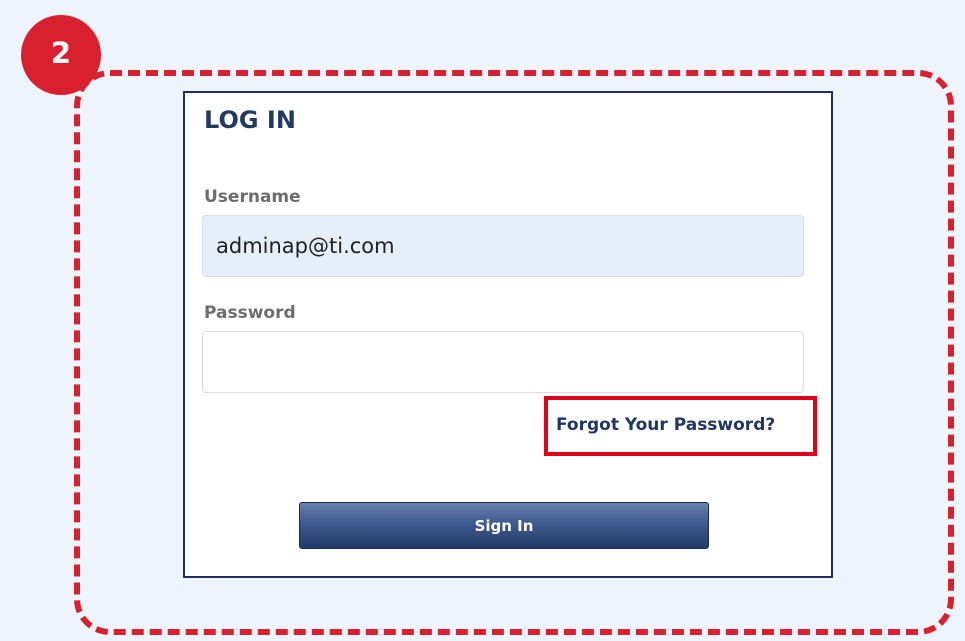  What do you see at coordinates (665, 425) in the screenshot?
I see `forgot-password-link: Forgot Your Password?` at bounding box center [665, 425].